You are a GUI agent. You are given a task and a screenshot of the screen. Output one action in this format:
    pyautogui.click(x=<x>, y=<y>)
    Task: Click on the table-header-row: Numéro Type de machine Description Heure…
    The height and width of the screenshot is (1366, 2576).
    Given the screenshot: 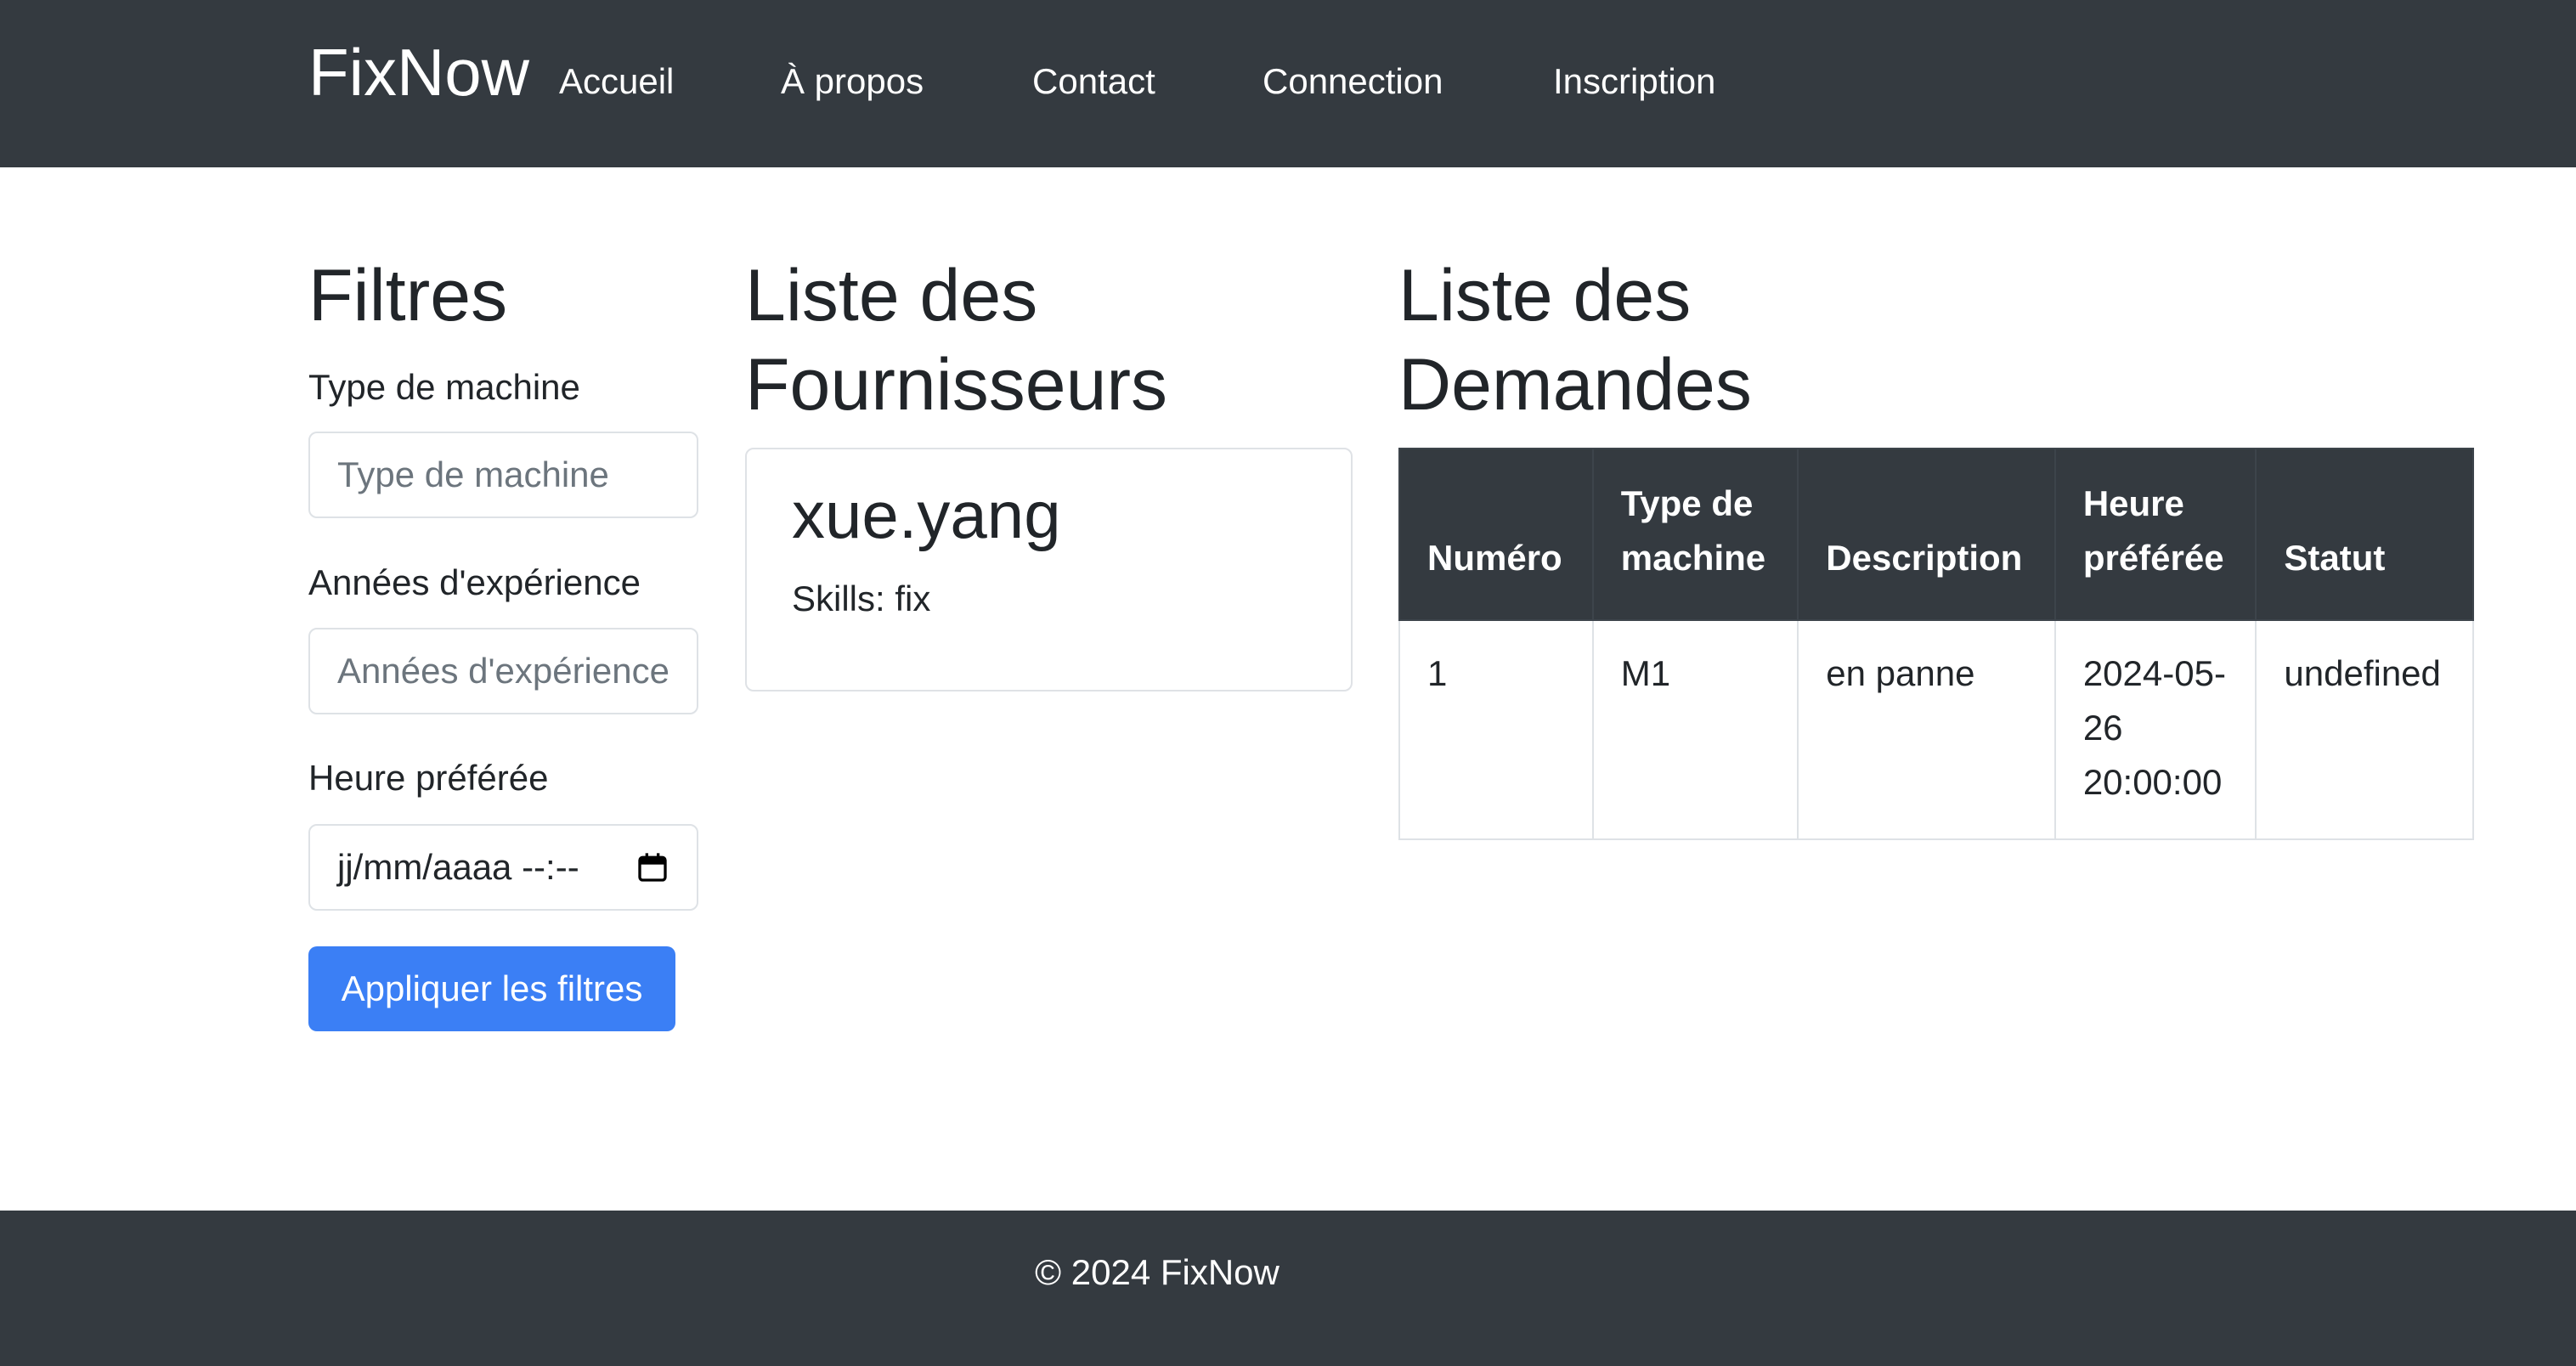 What is the action you would take?
    pyautogui.click(x=1936, y=534)
    